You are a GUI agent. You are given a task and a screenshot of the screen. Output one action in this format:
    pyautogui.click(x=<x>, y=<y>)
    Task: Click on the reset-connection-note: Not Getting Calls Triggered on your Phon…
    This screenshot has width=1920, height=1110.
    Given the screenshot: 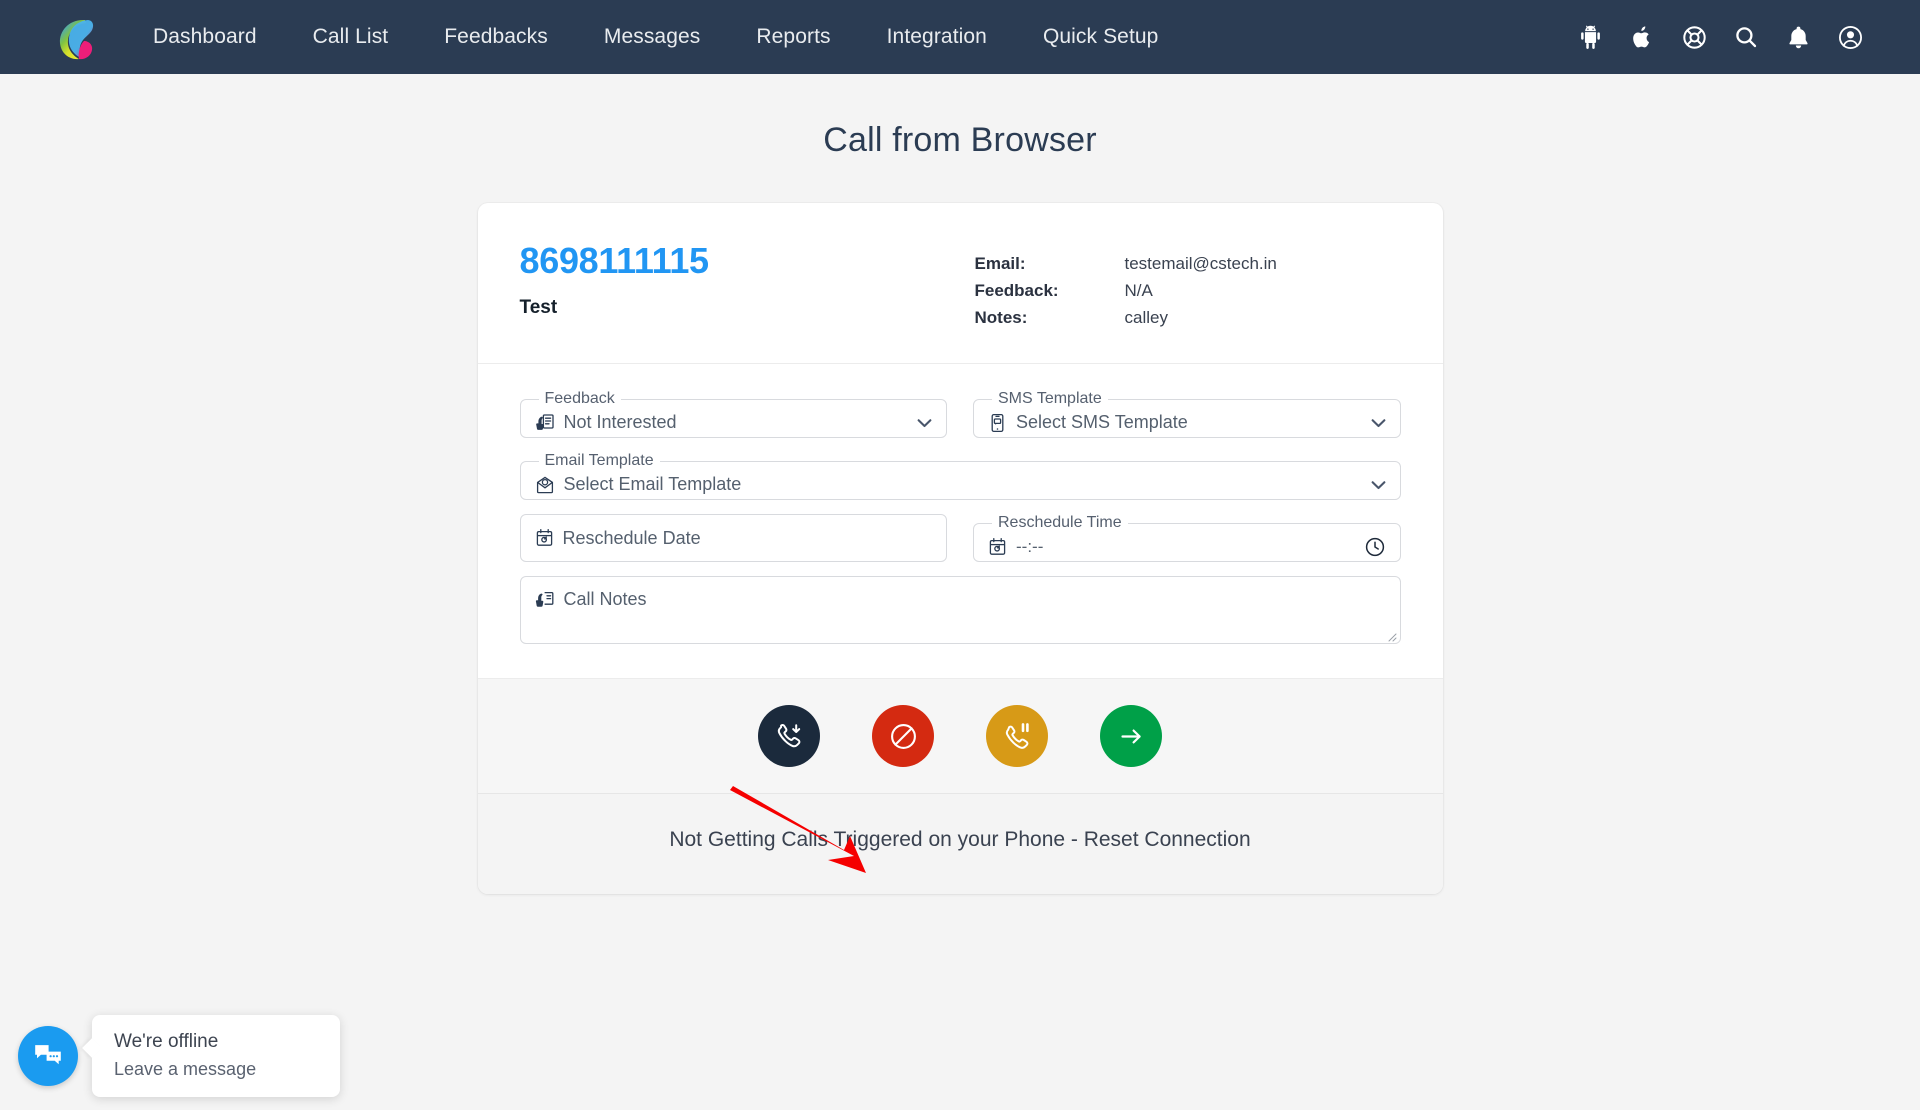 What is the action you would take?
    pyautogui.click(x=960, y=843)
    